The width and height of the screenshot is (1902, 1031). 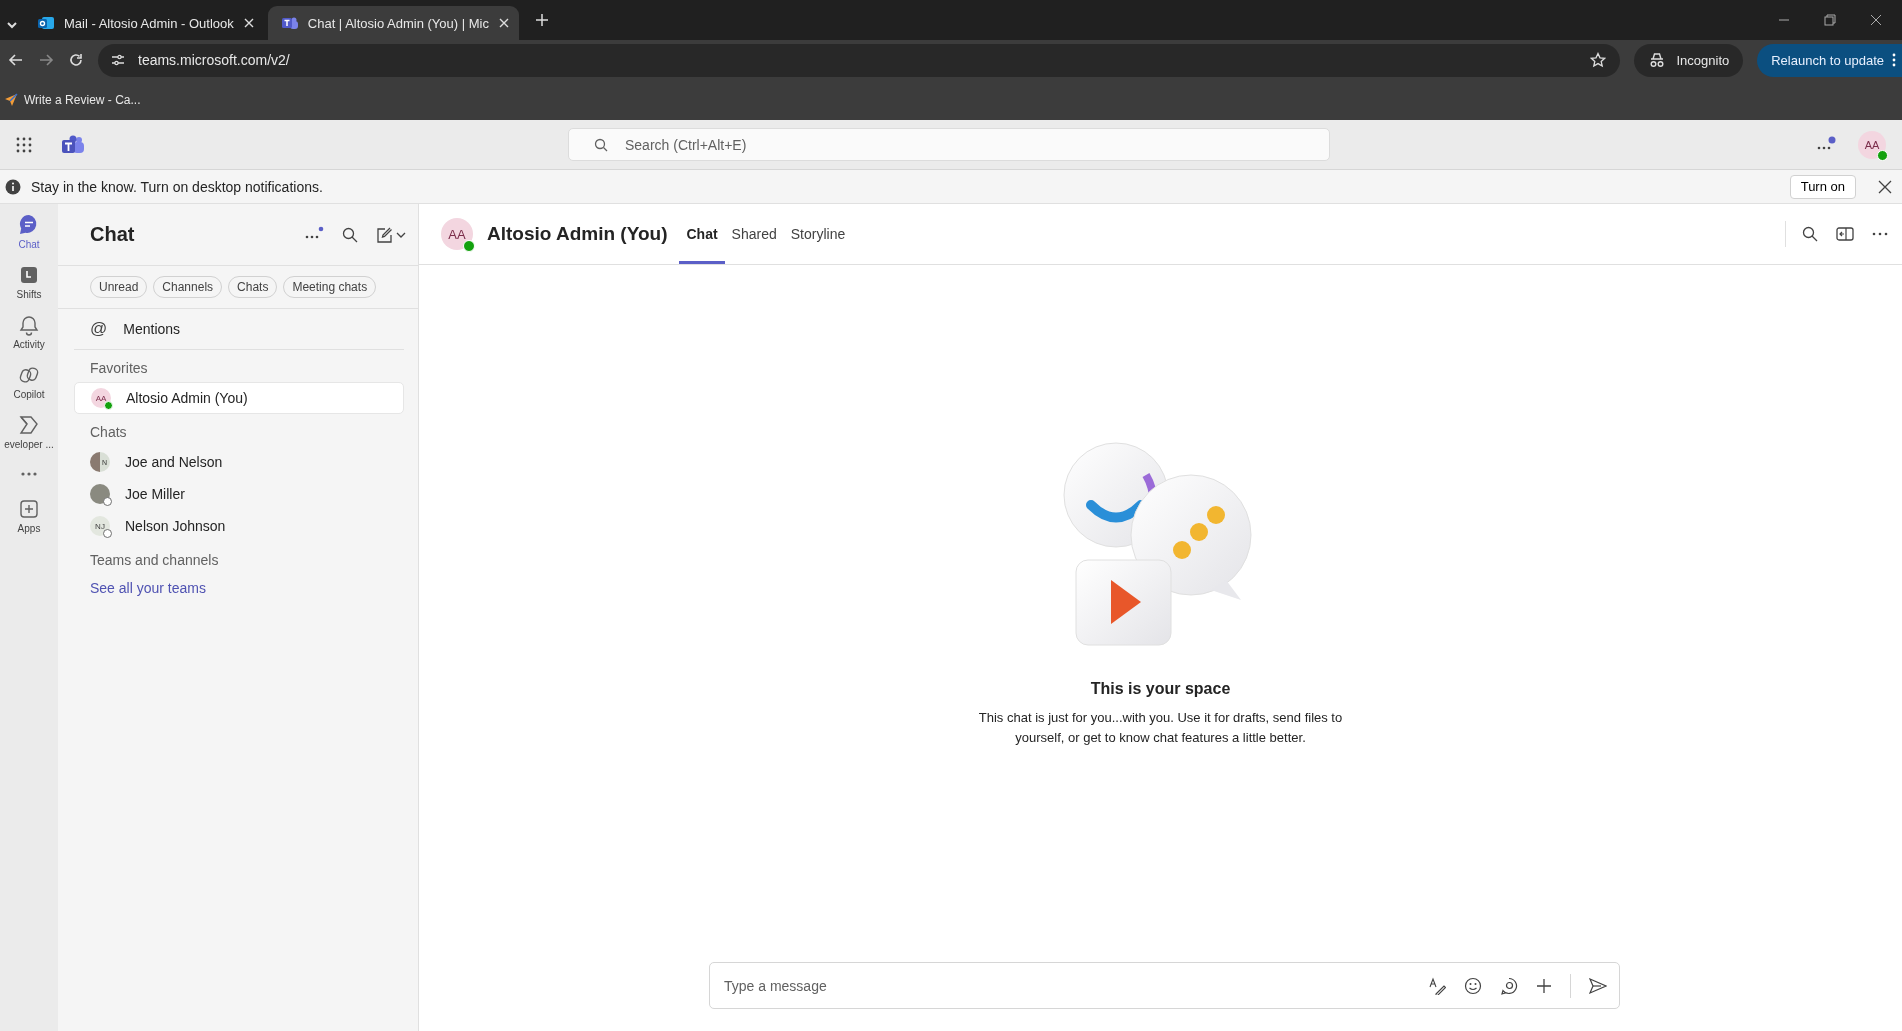 What do you see at coordinates (16, 60) in the screenshot?
I see `back-icon` at bounding box center [16, 60].